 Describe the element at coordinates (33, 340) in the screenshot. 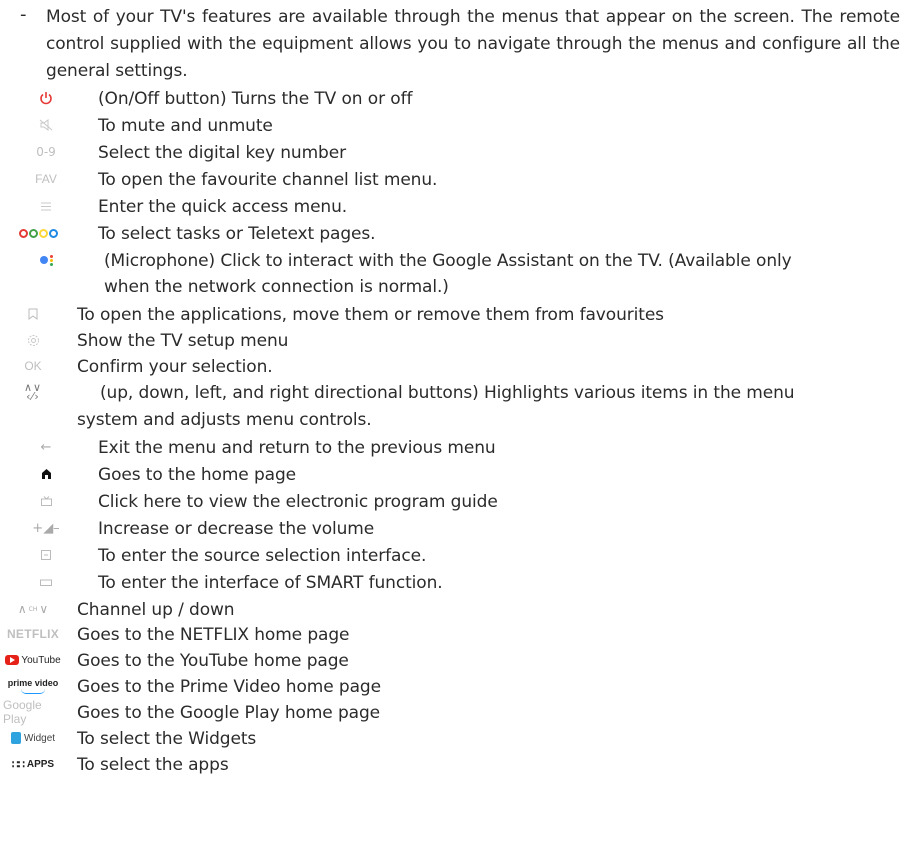

I see `settings-icon` at that location.